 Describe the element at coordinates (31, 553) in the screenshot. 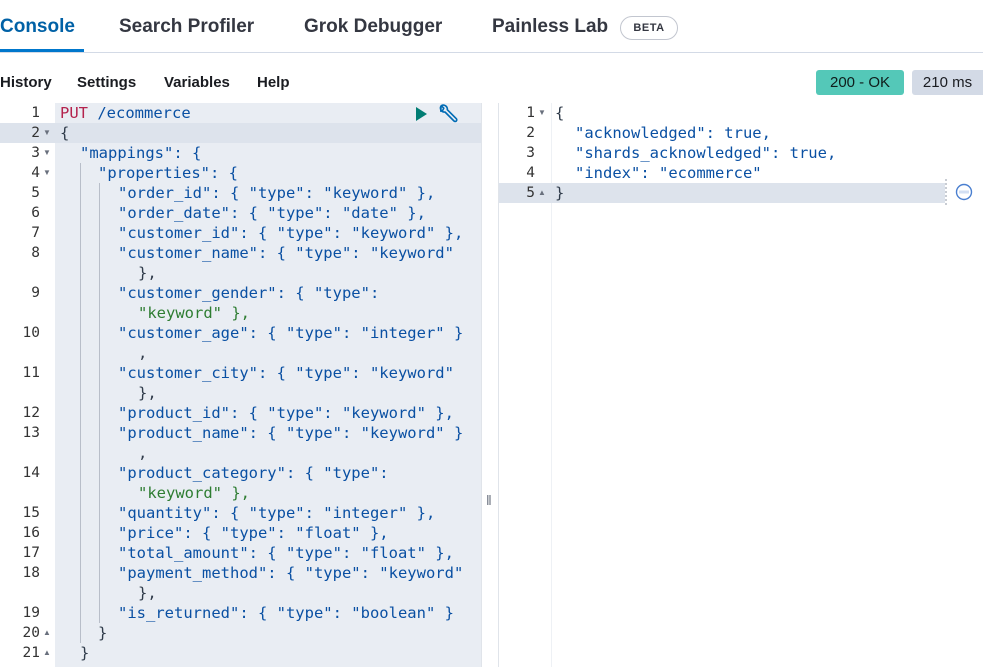

I see `line-number: 17` at that location.